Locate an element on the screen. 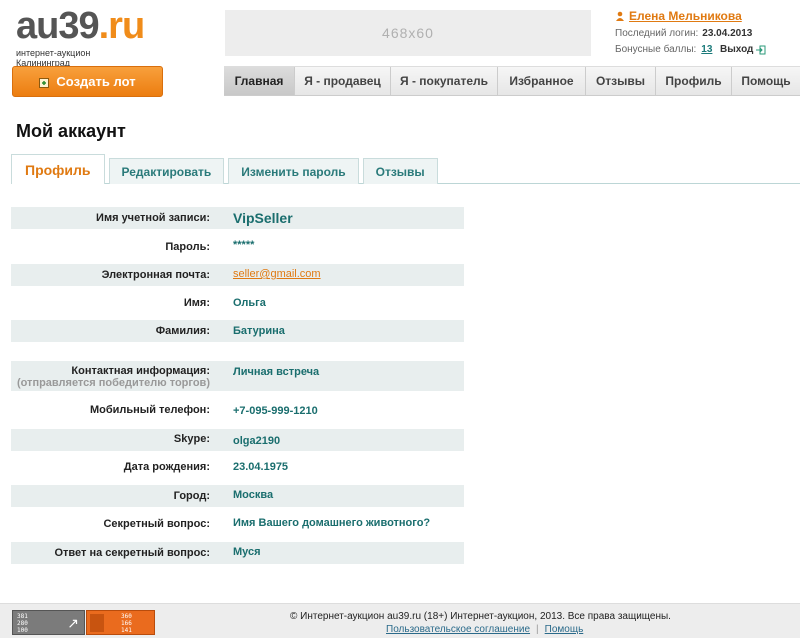 The width and height of the screenshot is (800, 638). field-row-email: Электронная почта: seller@gmail.com is located at coordinates (237, 275).